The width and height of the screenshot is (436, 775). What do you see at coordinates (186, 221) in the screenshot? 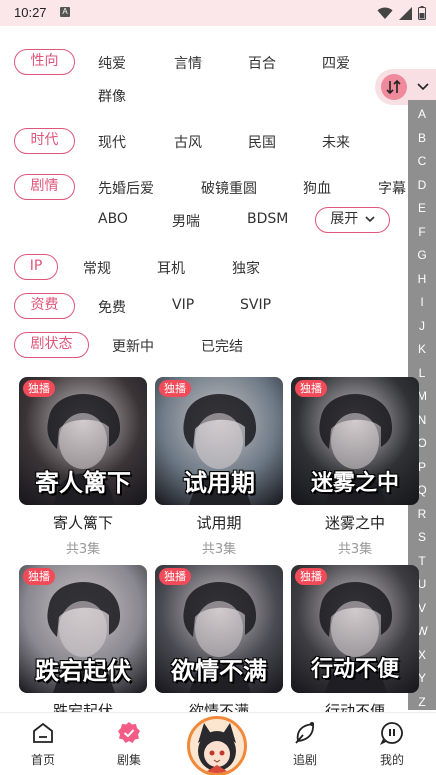
I see `option-male-voice: 男喘` at bounding box center [186, 221].